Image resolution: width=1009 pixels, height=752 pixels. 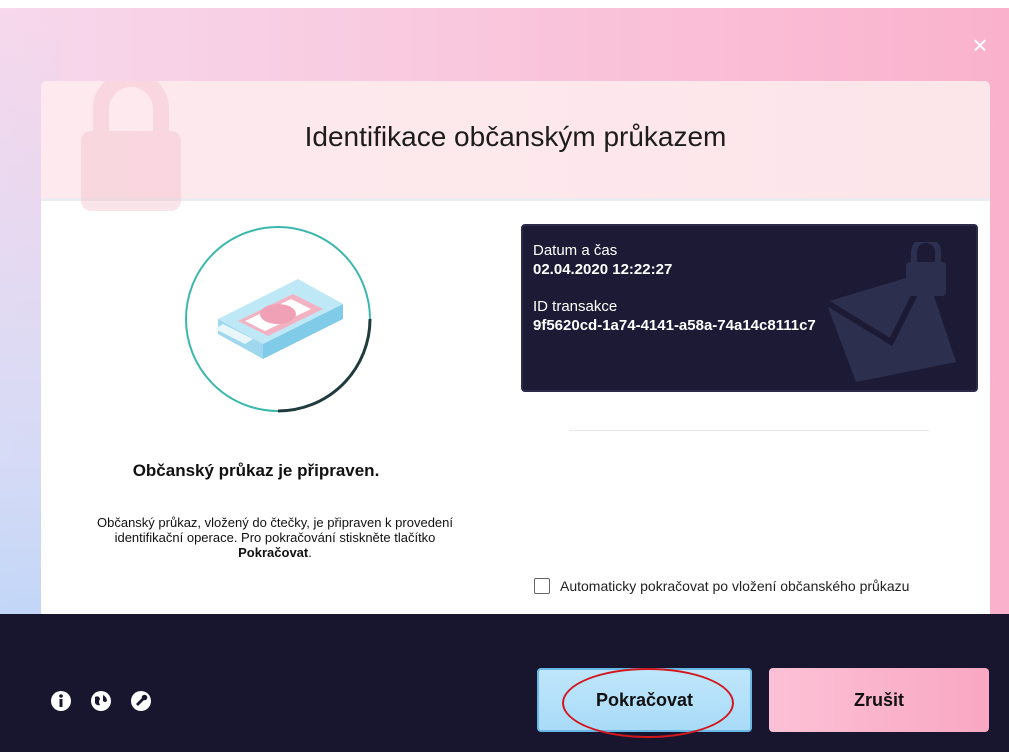 What do you see at coordinates (644, 700) in the screenshot?
I see `continue-button: Pokračovat` at bounding box center [644, 700].